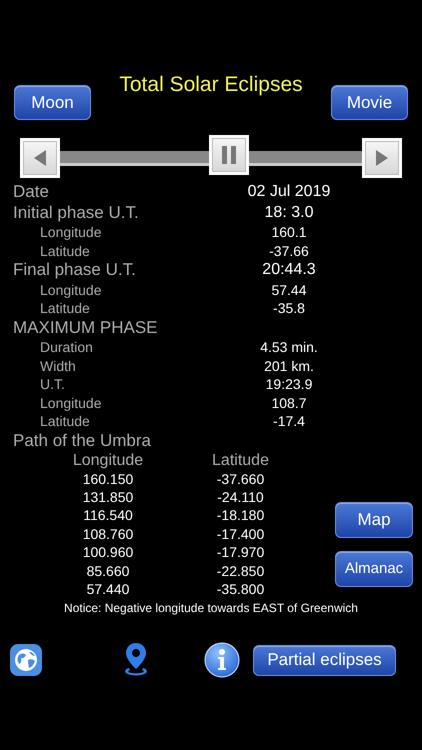 This screenshot has width=422, height=750. Describe the element at coordinates (240, 588) in the screenshot. I see `table-cell: -35.800` at that location.